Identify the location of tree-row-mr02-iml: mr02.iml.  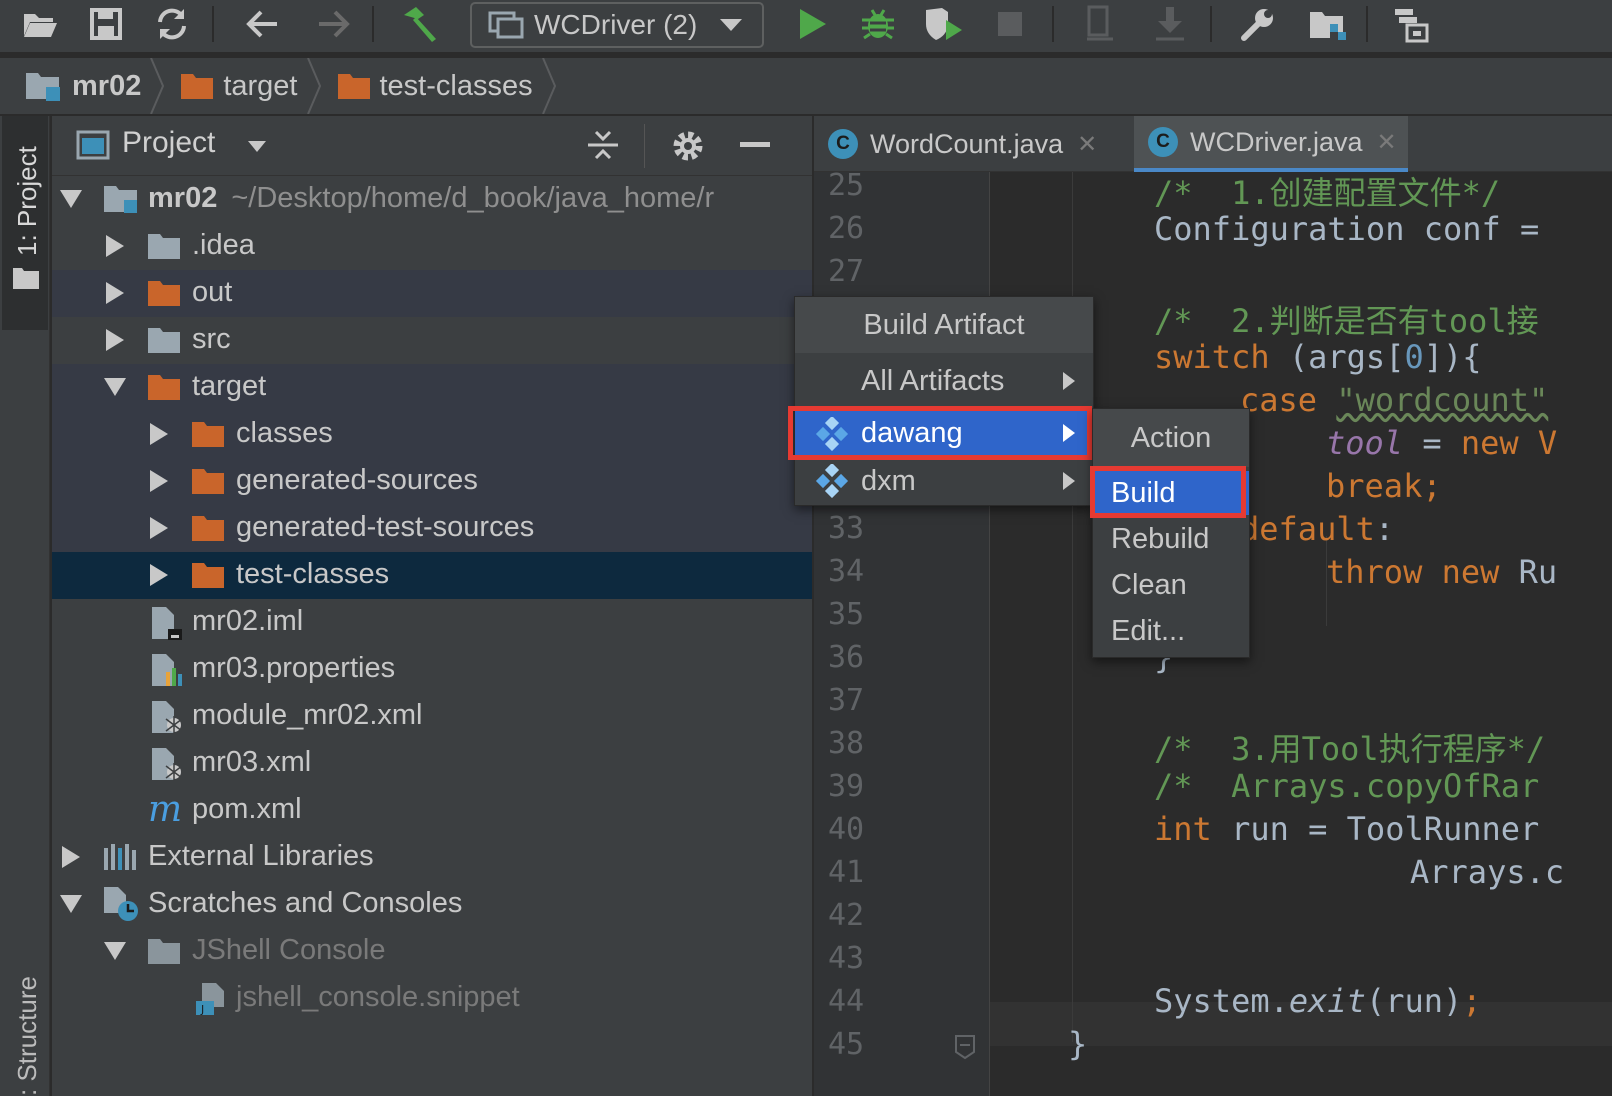
(432, 622).